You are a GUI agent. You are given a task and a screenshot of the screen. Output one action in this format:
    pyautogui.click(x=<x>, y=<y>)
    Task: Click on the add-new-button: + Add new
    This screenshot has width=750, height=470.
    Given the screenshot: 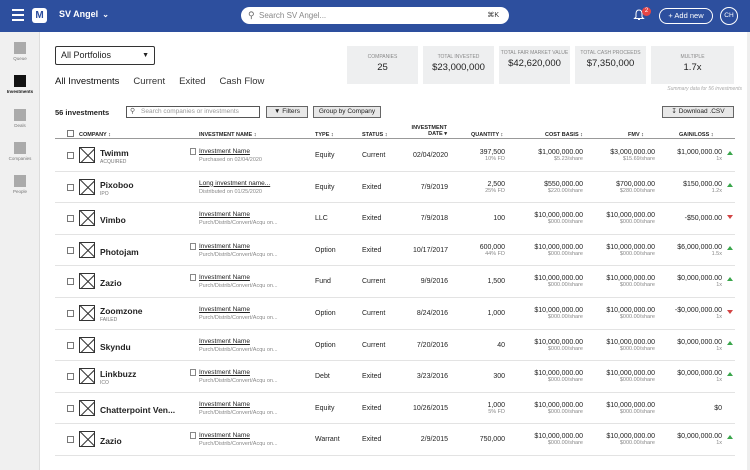 What is the action you would take?
    pyautogui.click(x=686, y=16)
    